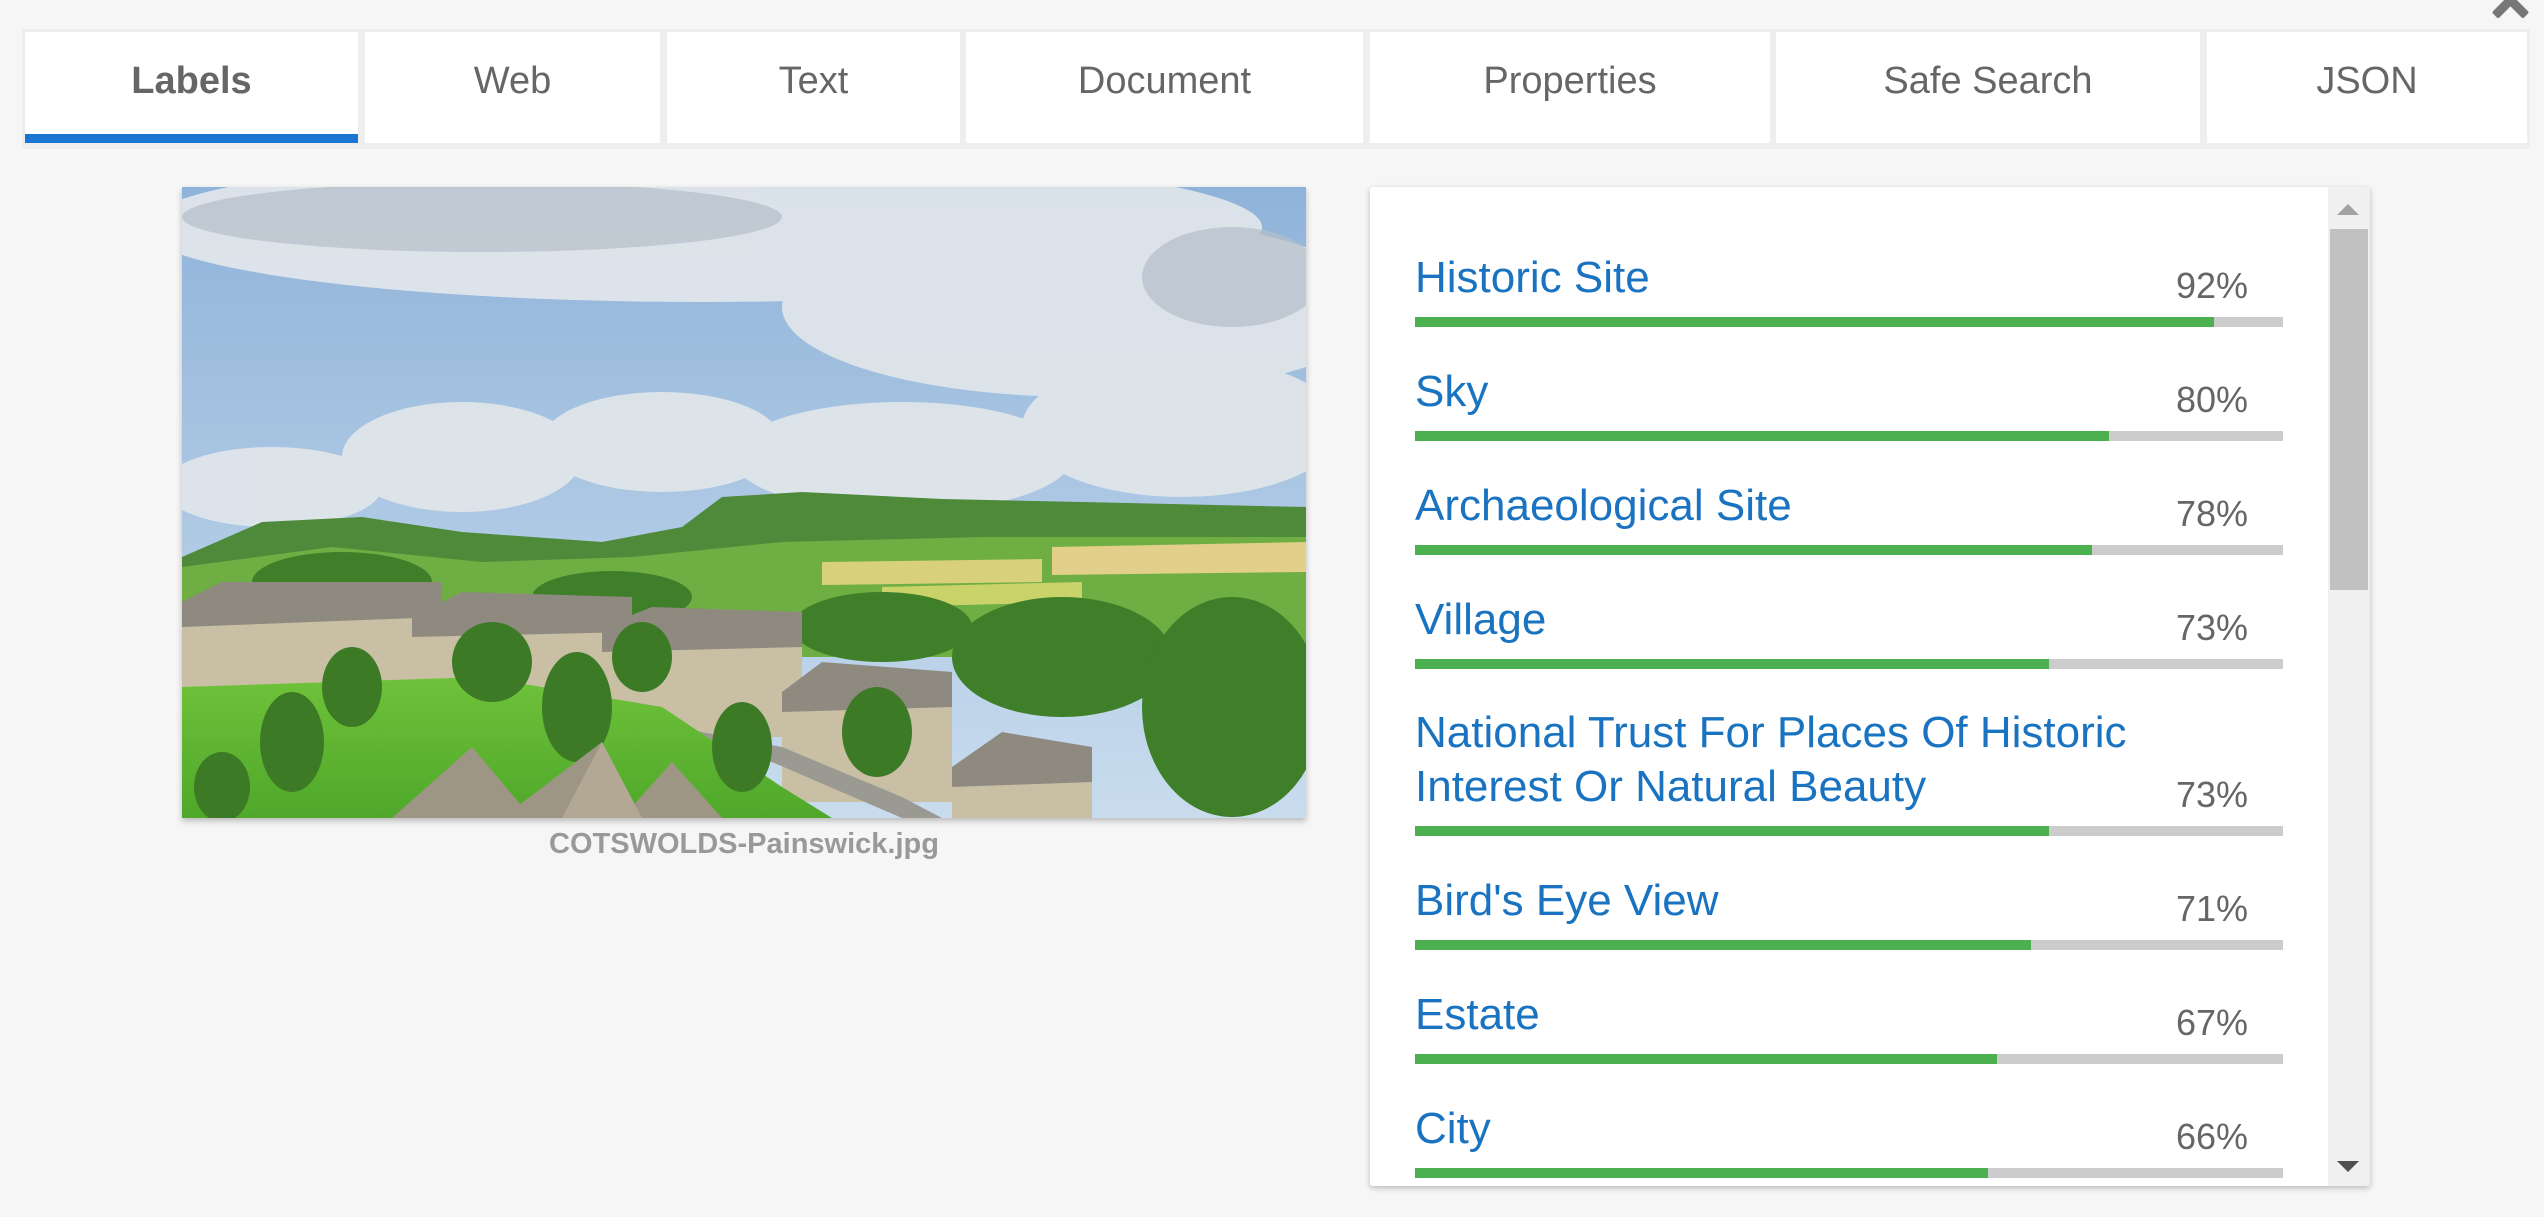 This screenshot has height=1217, width=2544. I want to click on label-row: Bird's Eye View 71%, so click(1849, 890).